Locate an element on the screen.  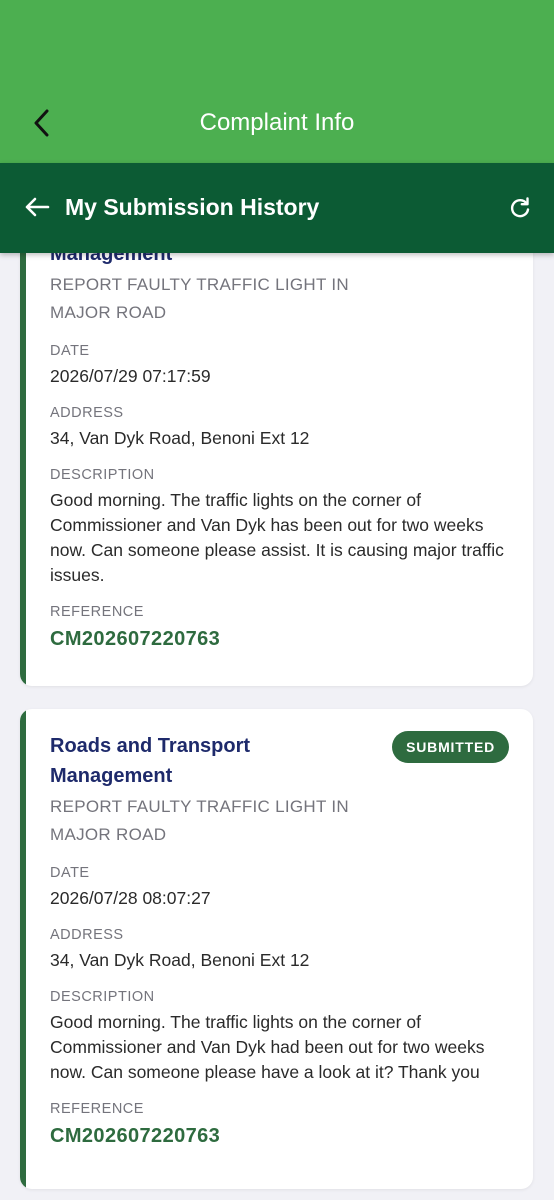
date-value: 2026/07/29 07:17:59 is located at coordinates (130, 376).